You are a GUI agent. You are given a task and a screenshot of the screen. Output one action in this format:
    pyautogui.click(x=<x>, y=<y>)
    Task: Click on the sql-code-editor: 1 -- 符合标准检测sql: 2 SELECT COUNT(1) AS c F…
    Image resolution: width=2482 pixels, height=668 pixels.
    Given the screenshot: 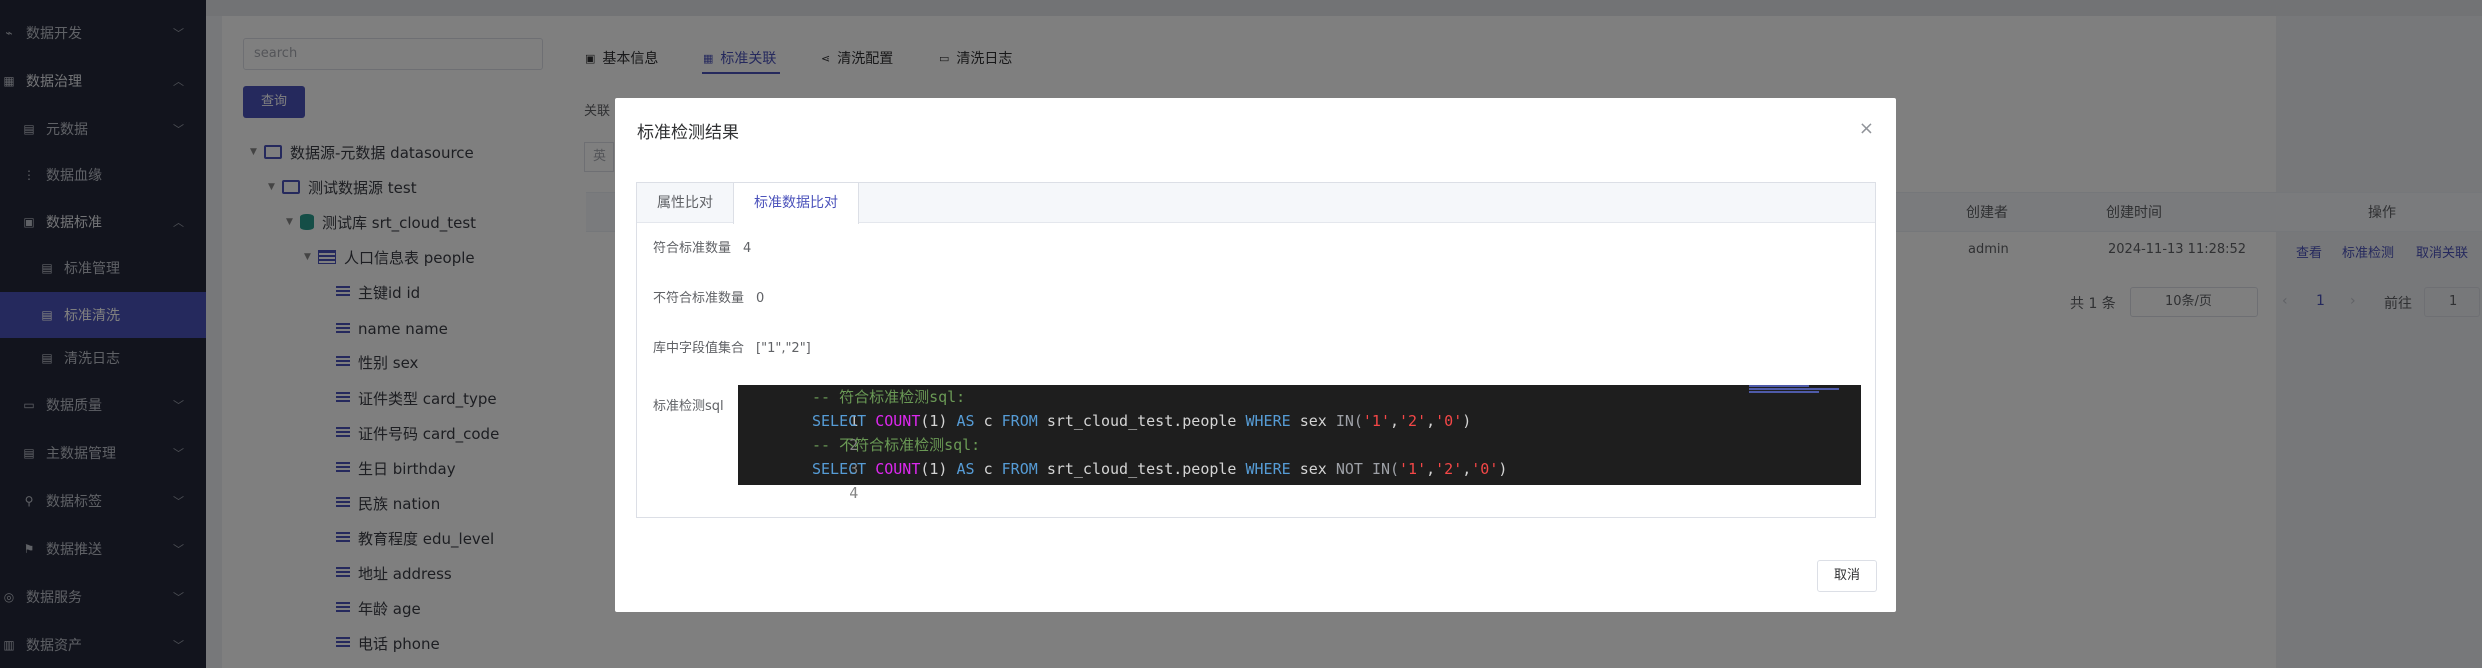 What is the action you would take?
    pyautogui.click(x=1299, y=443)
    